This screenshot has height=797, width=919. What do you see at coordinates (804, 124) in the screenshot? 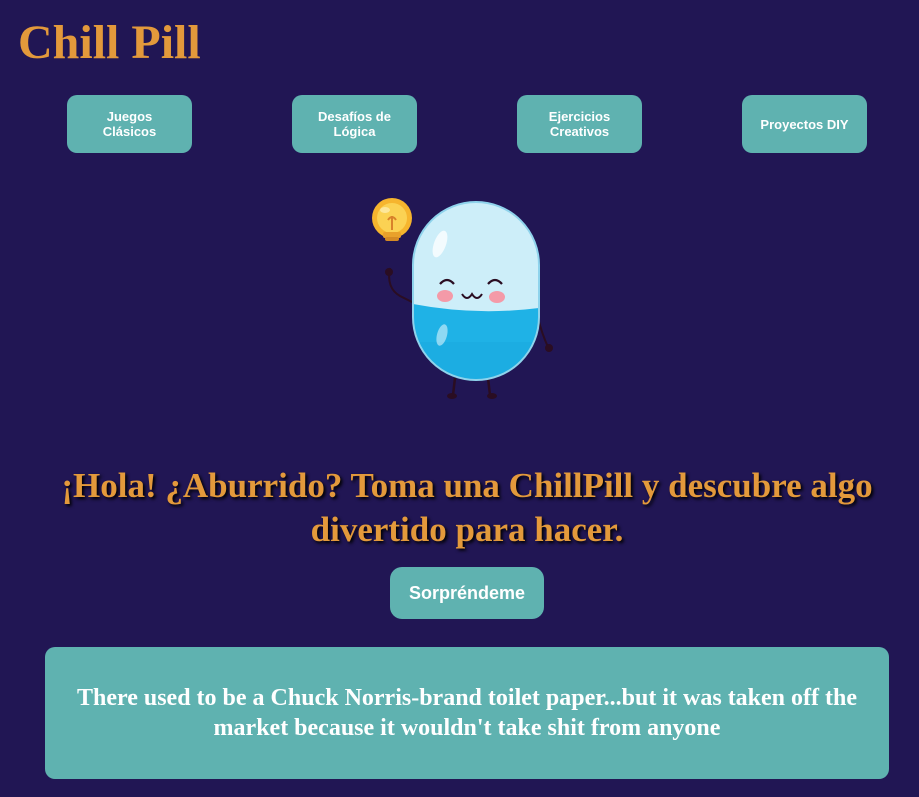
I see `nav-button-proyectos-diy: Proyectos DIY` at bounding box center [804, 124].